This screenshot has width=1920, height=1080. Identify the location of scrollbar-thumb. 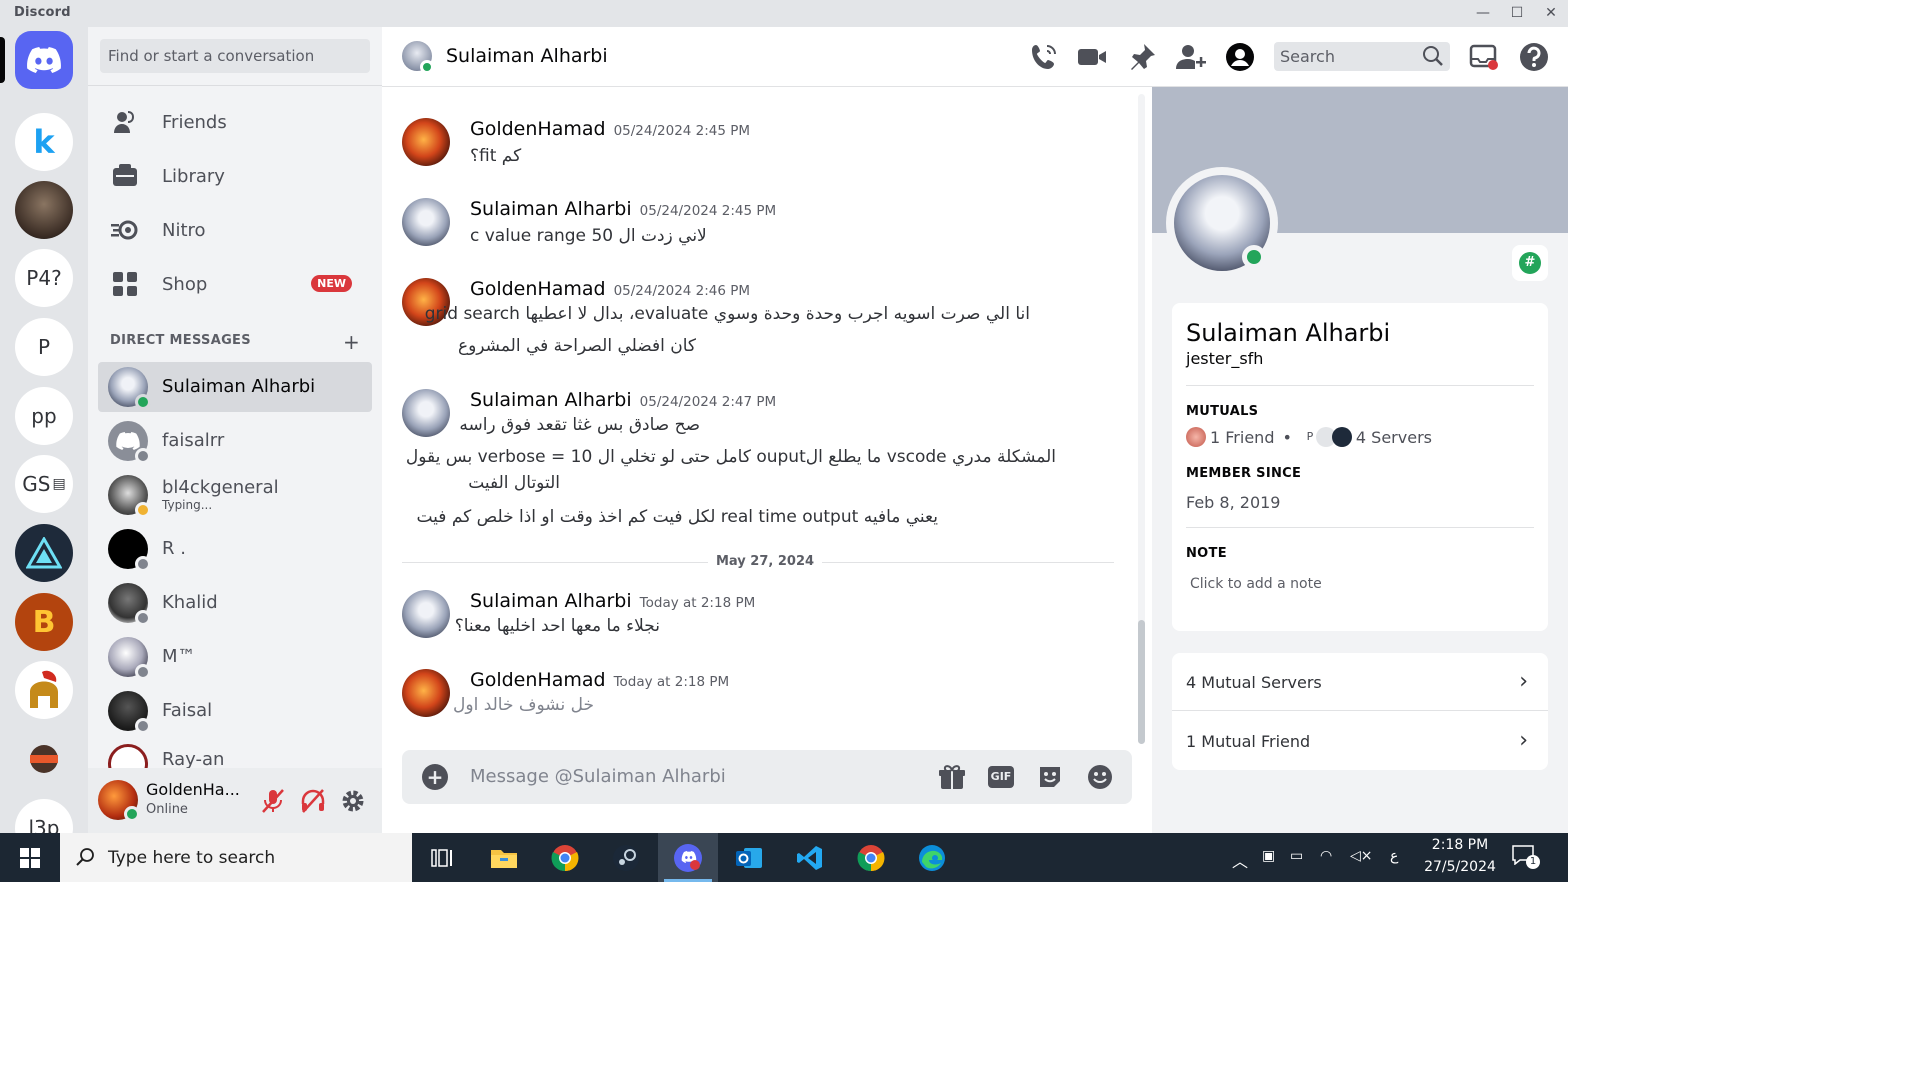
(1141, 682).